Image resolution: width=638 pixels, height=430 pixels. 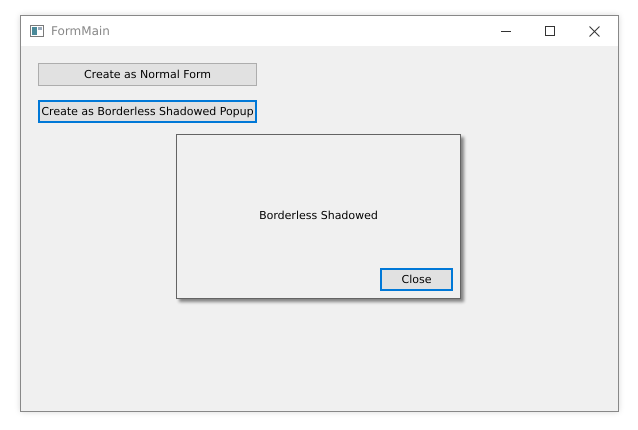 I want to click on create-button: Create as Normal Form, so click(x=147, y=74).